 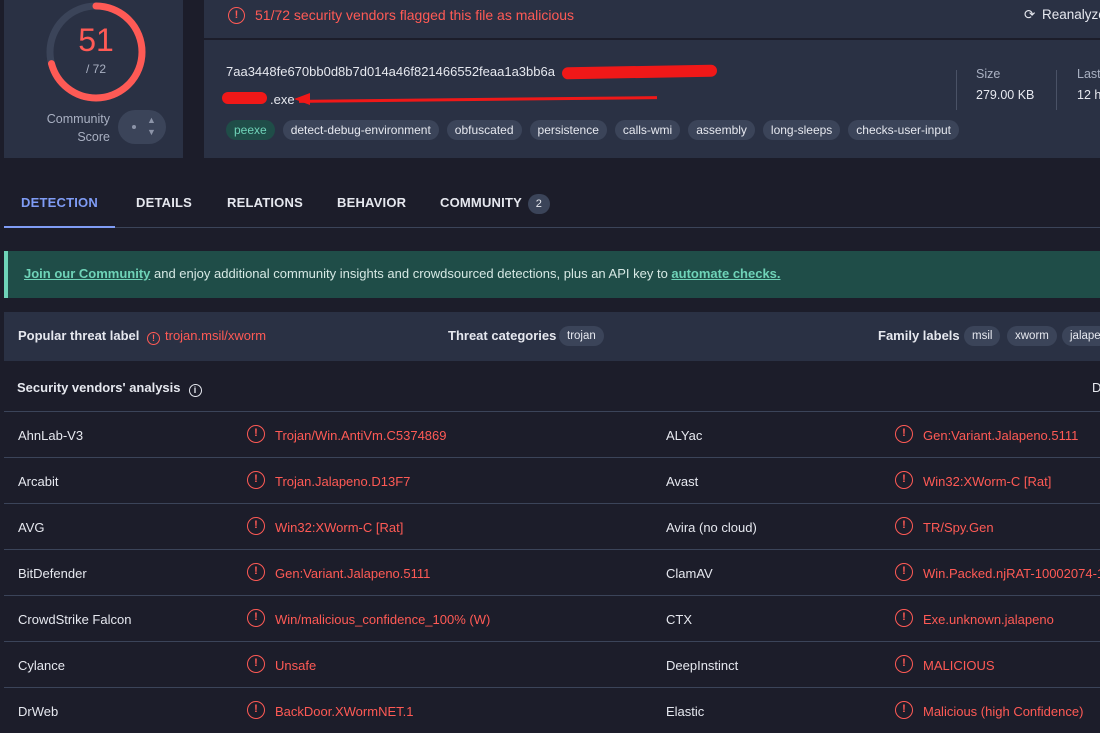 I want to click on community-count-badge: 2, so click(x=538, y=204).